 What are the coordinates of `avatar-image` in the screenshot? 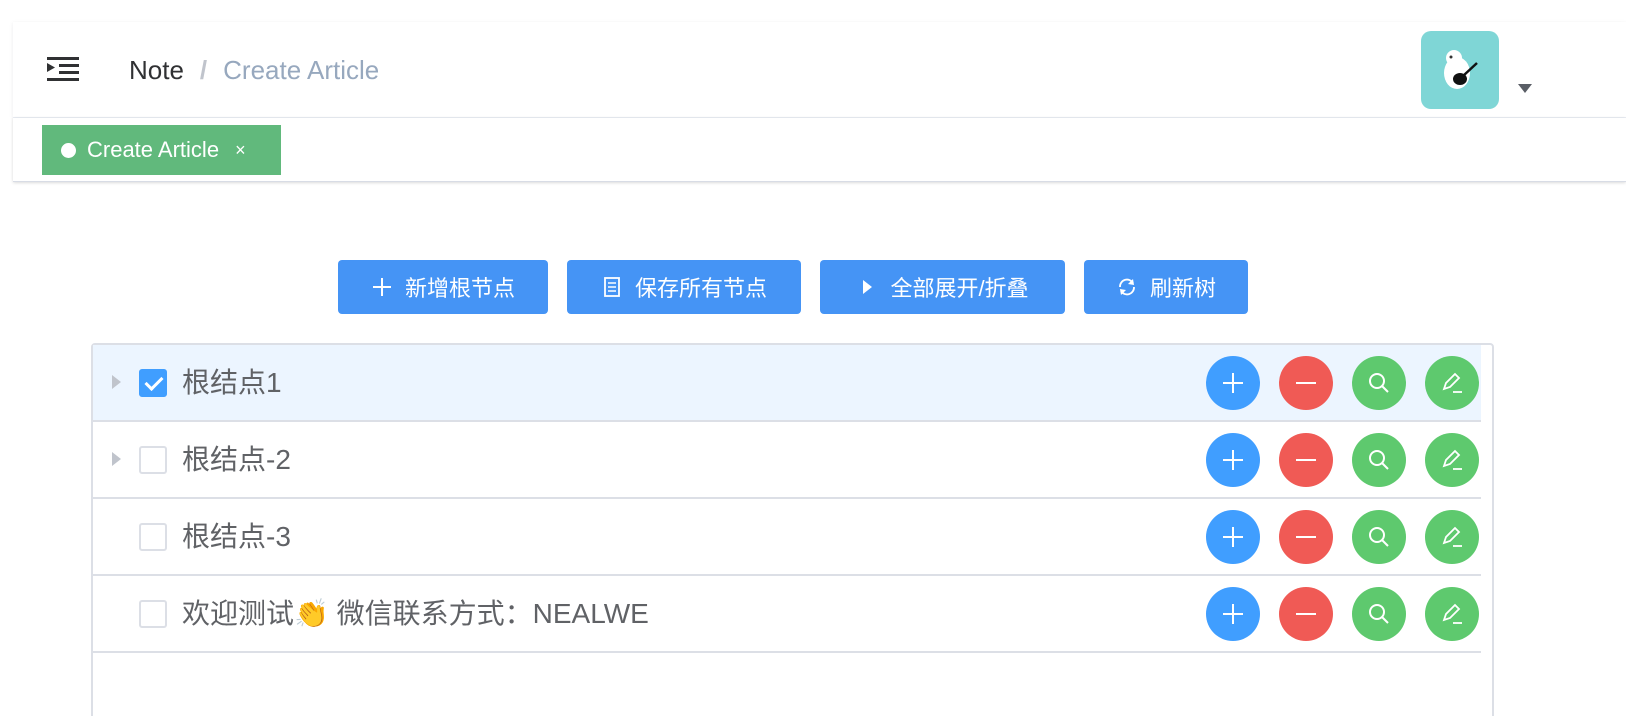 It's located at (1461, 69).